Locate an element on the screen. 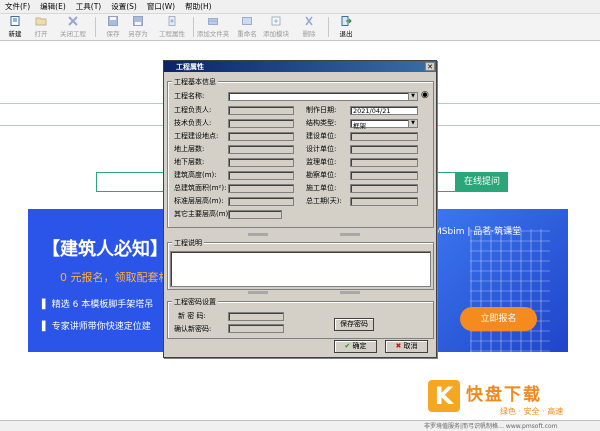 The height and width of the screenshot is (431, 600). menu-window: 窗口(W) is located at coordinates (161, 6).